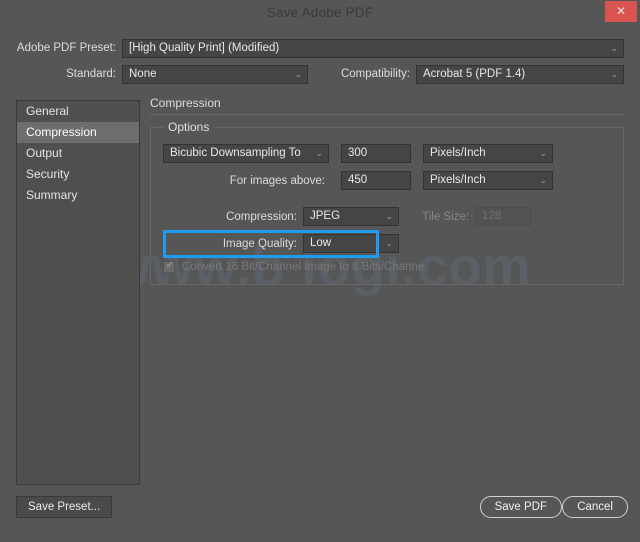  I want to click on title-bar: Save Adobe PDF ✕, so click(320, 12).